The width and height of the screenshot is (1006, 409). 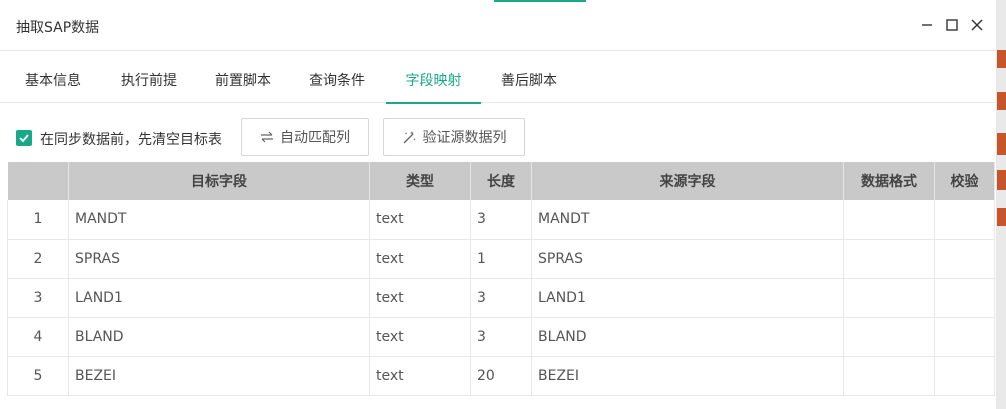 What do you see at coordinates (219, 337) in the screenshot?
I see `target-field-cell: BLAND` at bounding box center [219, 337].